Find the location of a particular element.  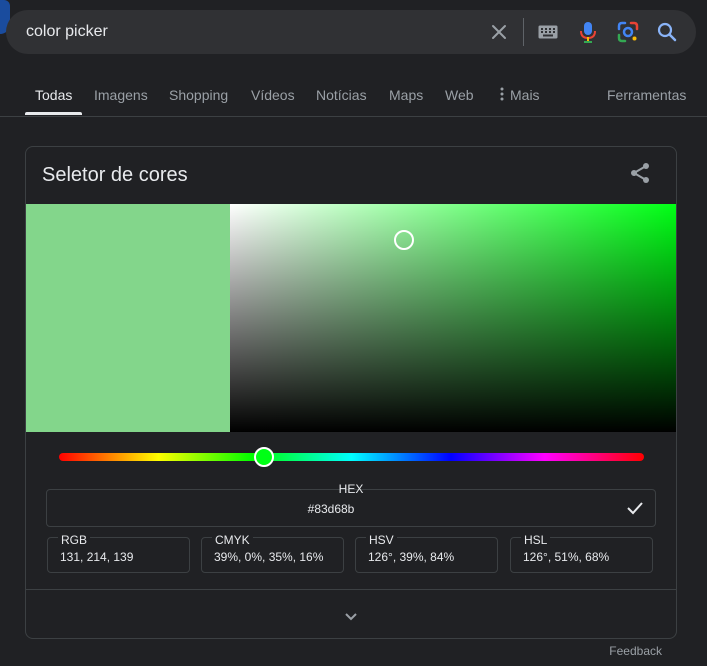

card-divider is located at coordinates (351, 589).